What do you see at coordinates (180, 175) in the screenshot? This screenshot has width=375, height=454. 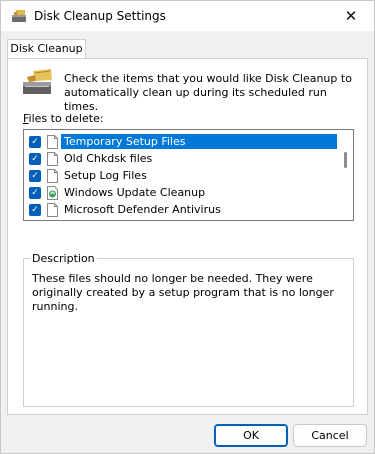 I see `list-item: ✓ Setup Log Files` at bounding box center [180, 175].